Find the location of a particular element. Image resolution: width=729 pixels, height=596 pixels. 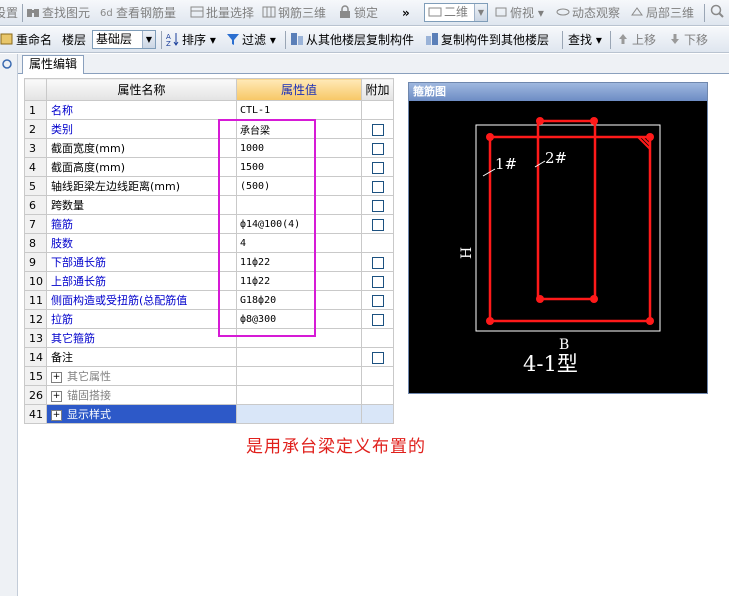

table-row: 3 截面宽度(mm) 1000 is located at coordinates (209, 148).